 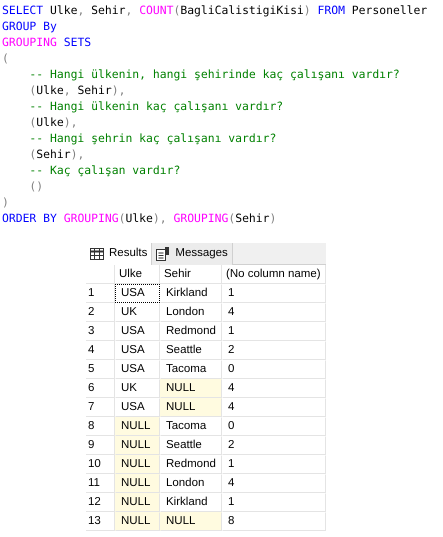 I want to click on code-line: -- Hangi şehrin kaç çalışanı vardır?, so click(x=152, y=138).